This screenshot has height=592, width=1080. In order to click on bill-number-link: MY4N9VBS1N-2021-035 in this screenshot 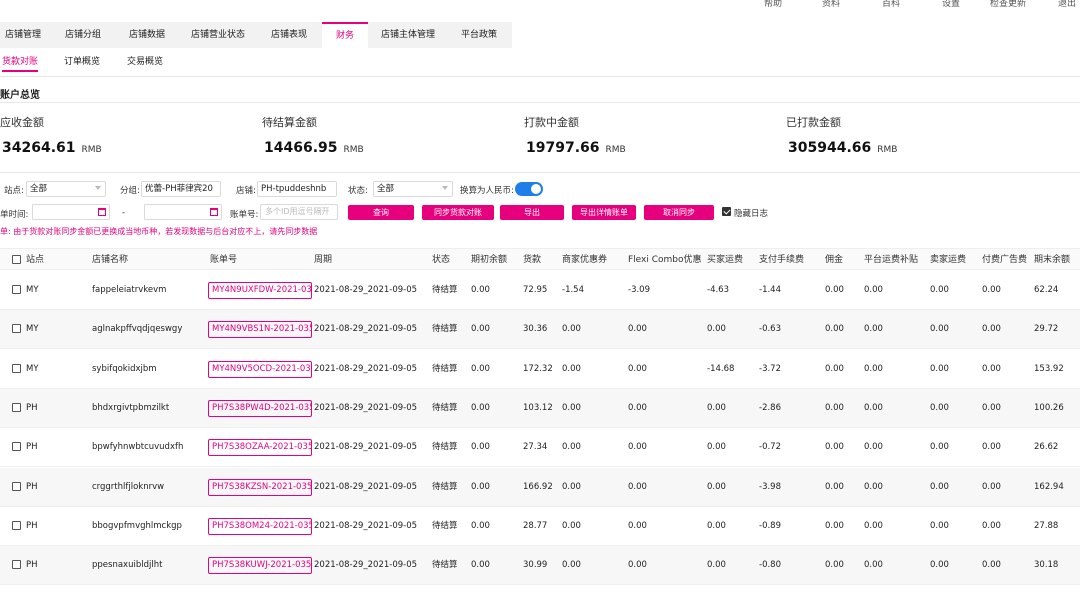, I will do `click(260, 330)`.